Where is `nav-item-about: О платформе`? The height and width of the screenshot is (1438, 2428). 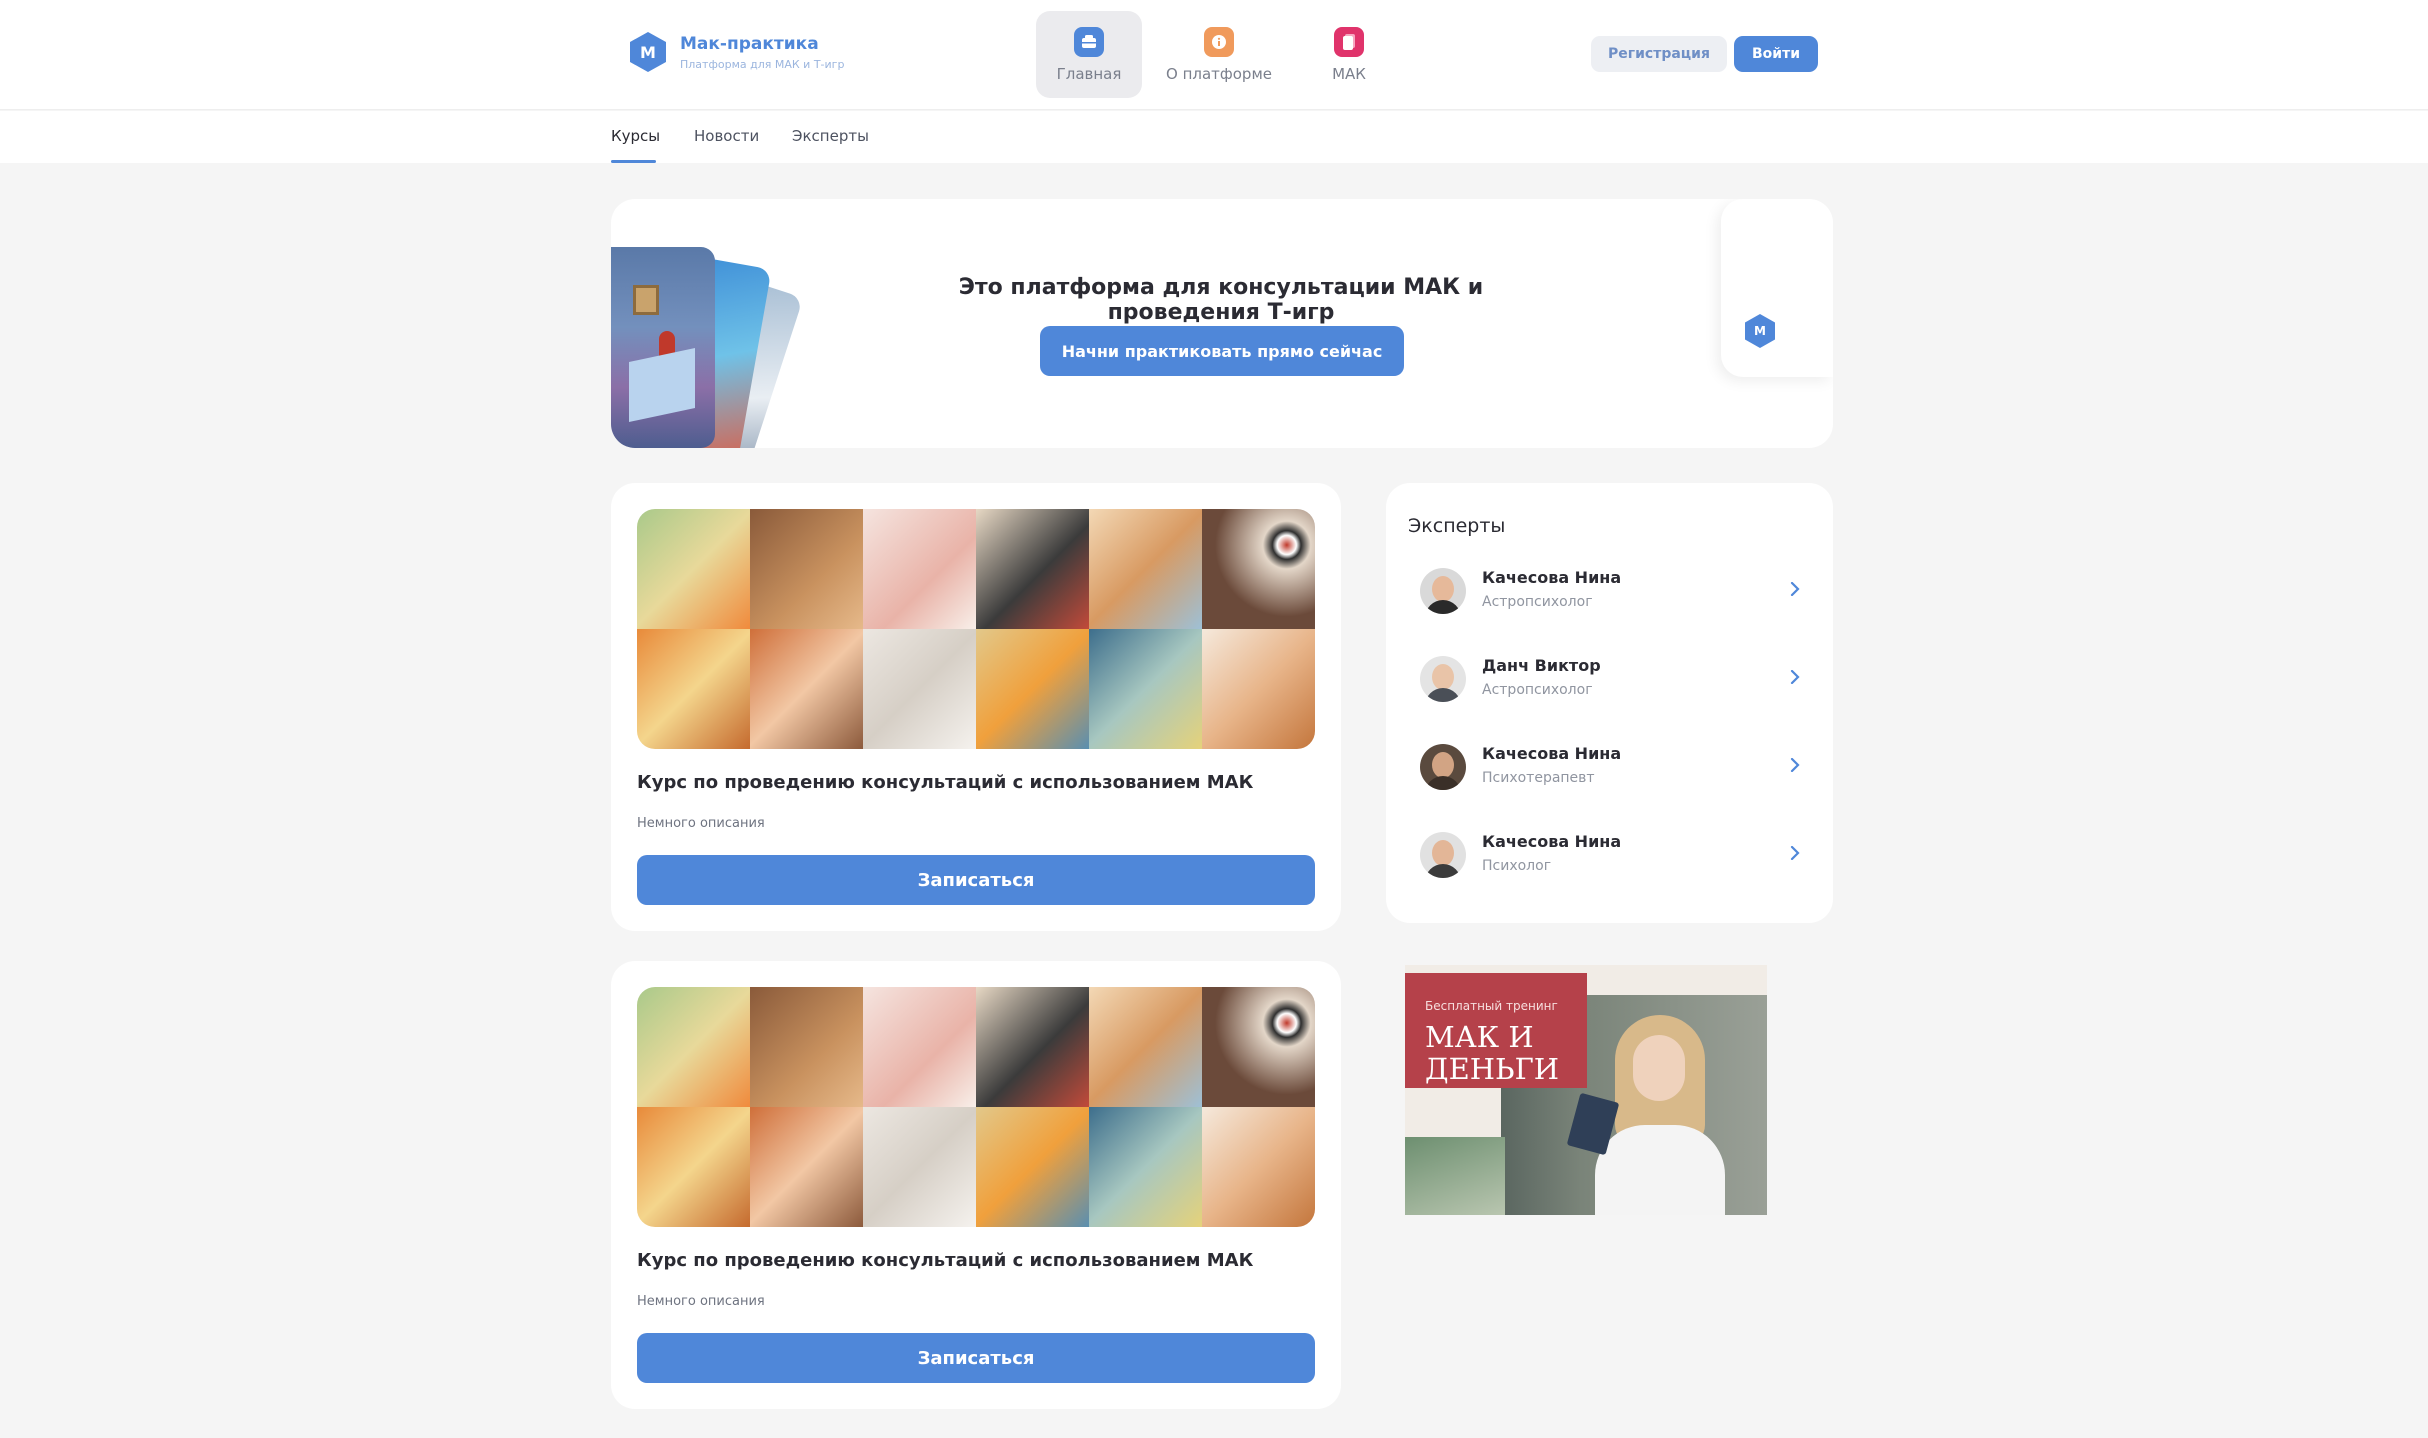
nav-item-about: О платформе is located at coordinates (1219, 54).